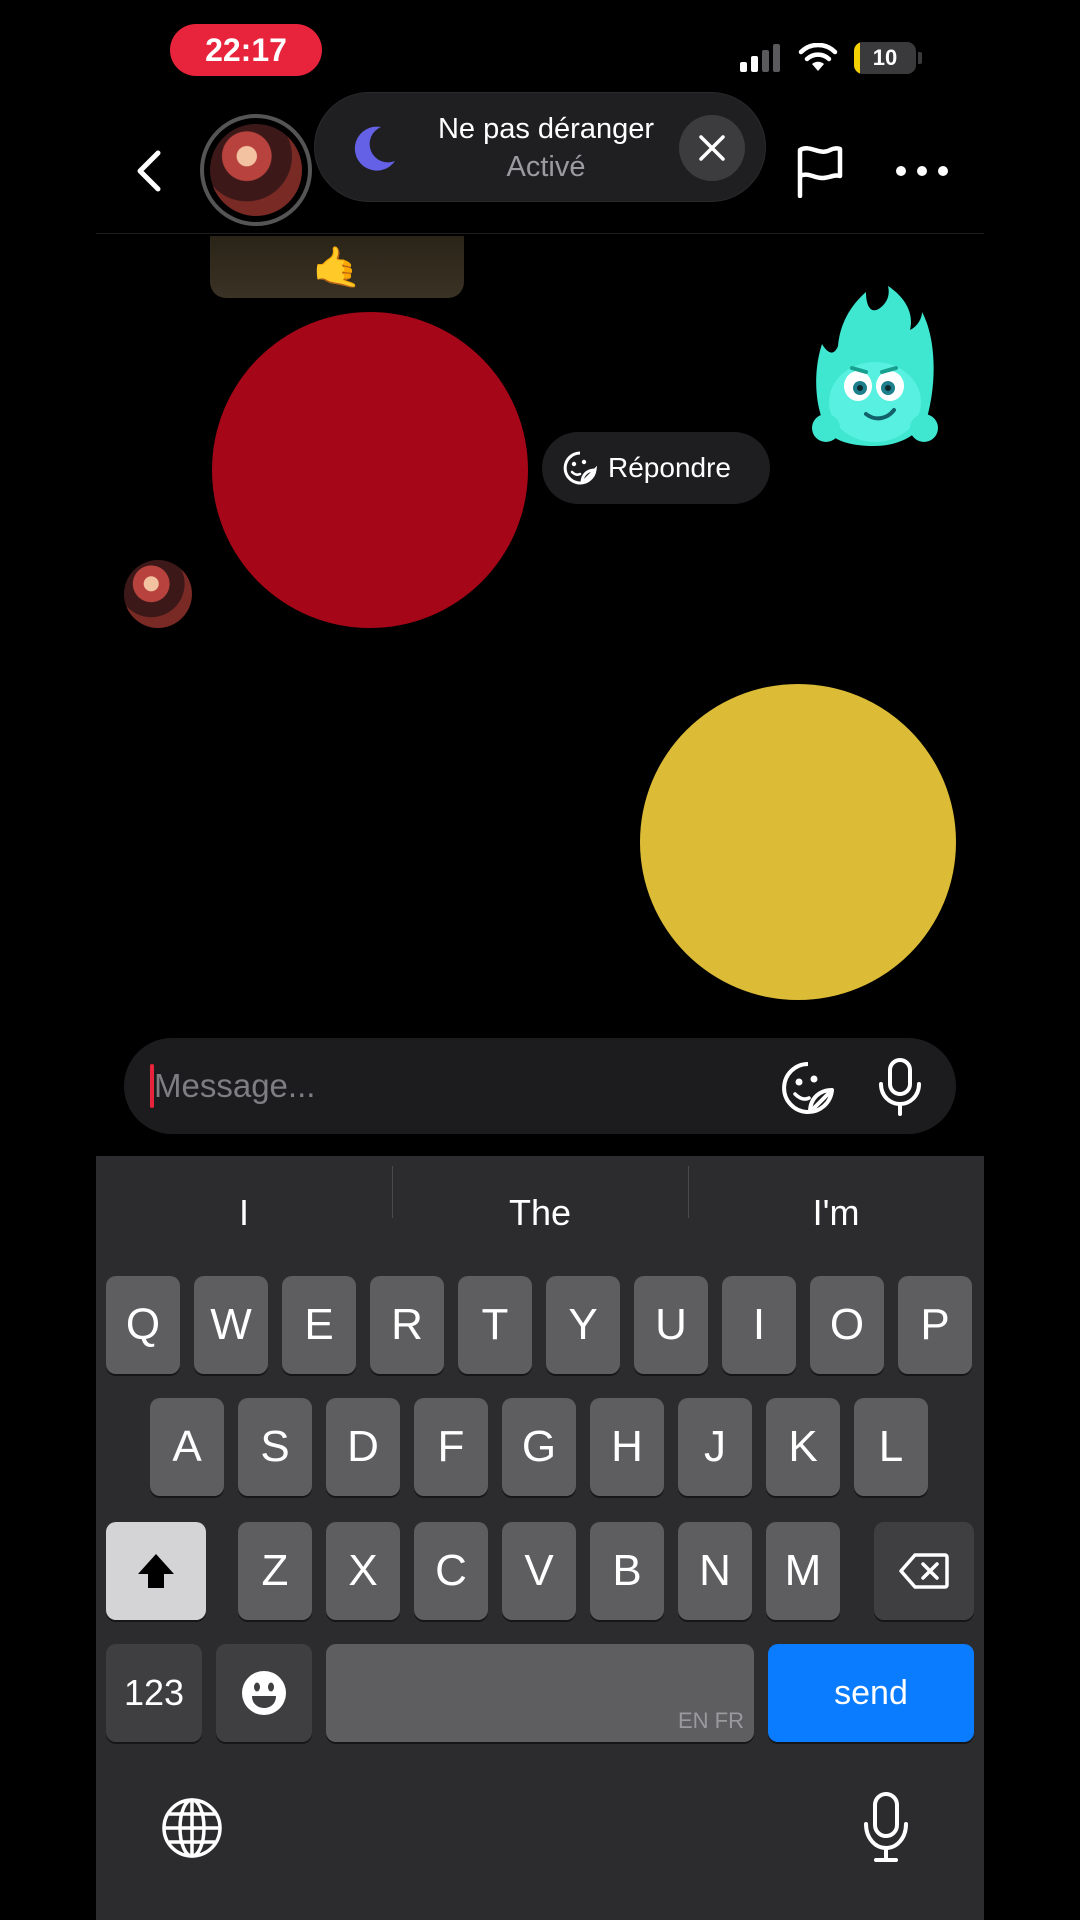 This screenshot has width=1080, height=1920. I want to click on report-button, so click(820, 171).